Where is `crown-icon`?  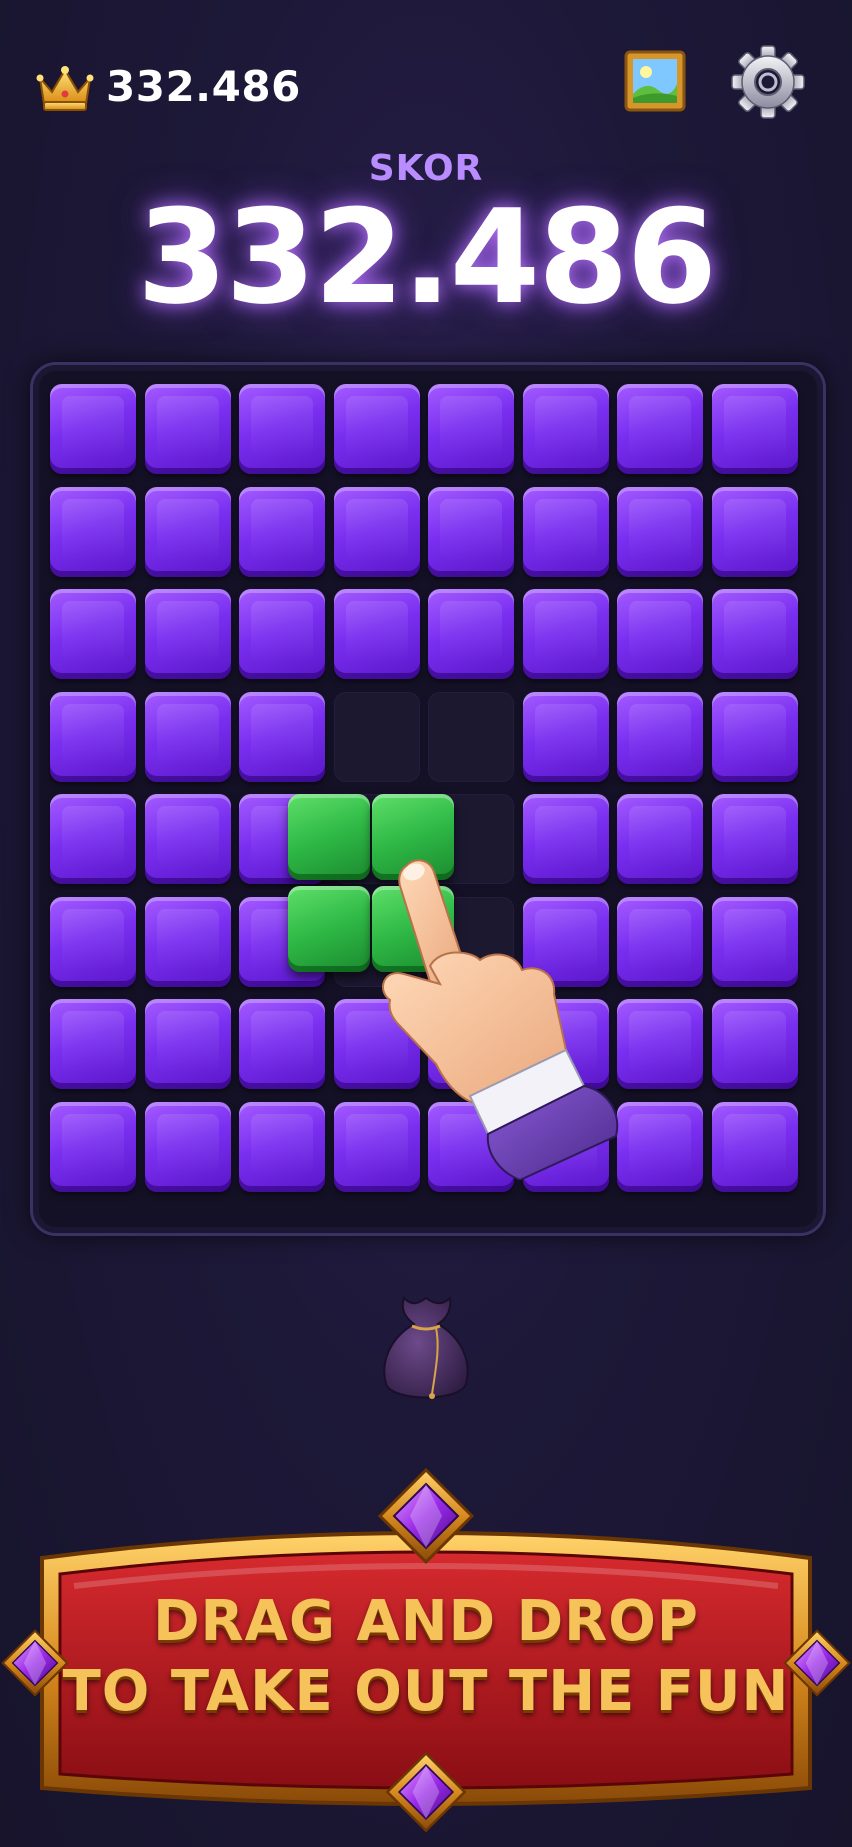
crown-icon is located at coordinates (65, 88).